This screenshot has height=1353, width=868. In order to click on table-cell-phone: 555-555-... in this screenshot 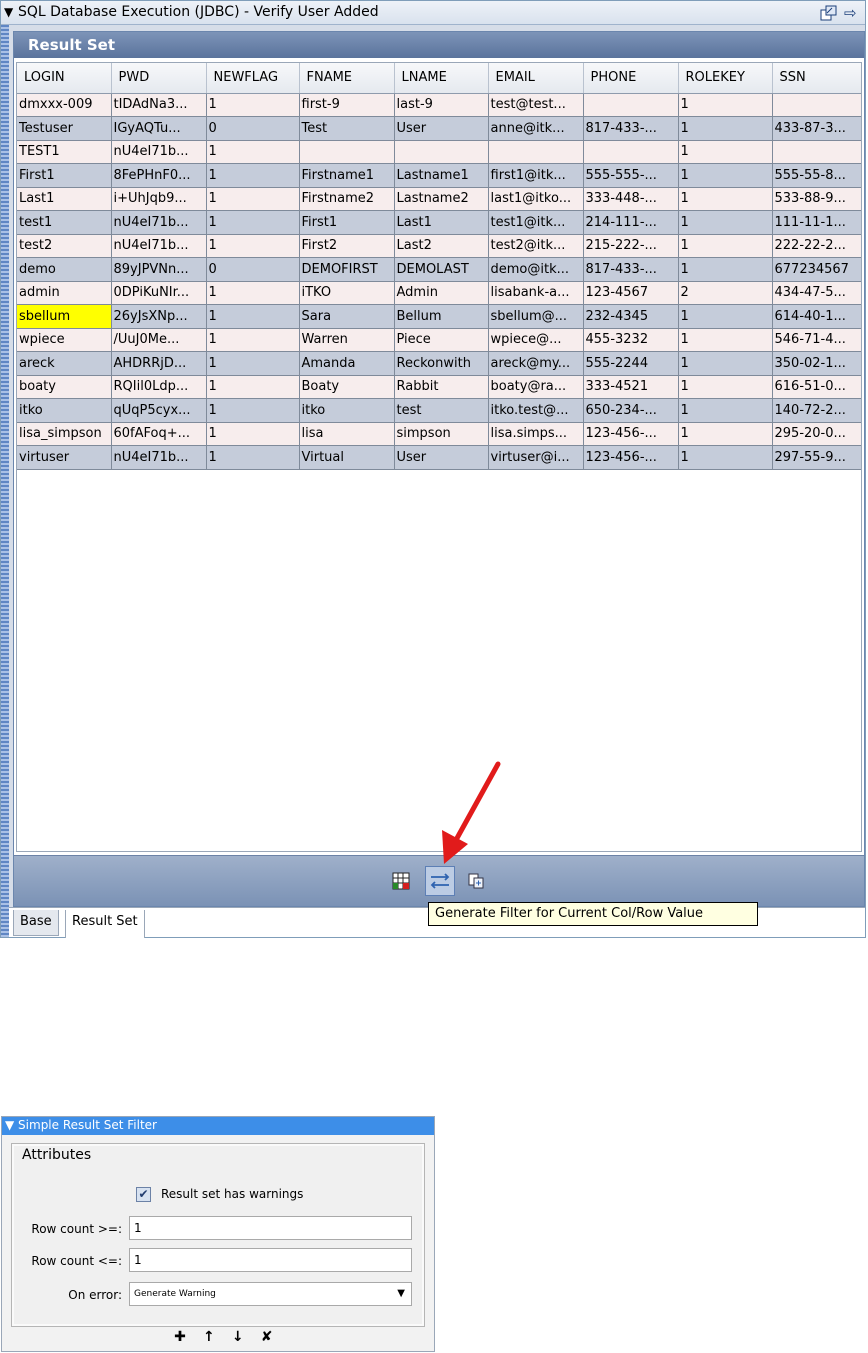, I will do `click(631, 175)`.